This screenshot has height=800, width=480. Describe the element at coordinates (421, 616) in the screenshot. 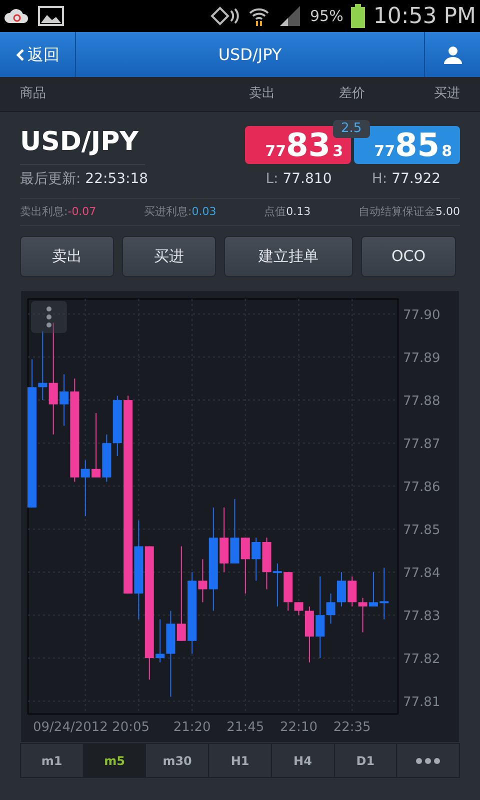

I see `axis-label: 77.83` at that location.